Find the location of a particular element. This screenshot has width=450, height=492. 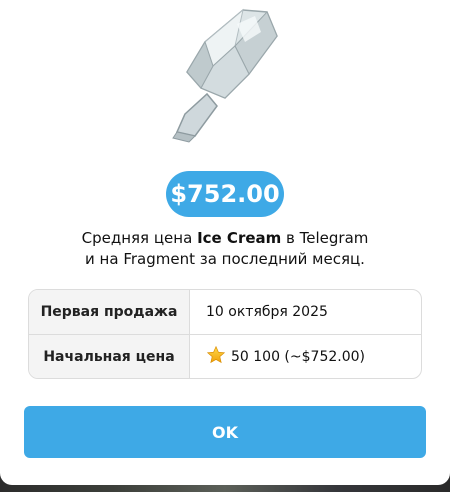

table-row-initial-price: Начальная цена 50 100 (~$752.00) is located at coordinates (225, 356).